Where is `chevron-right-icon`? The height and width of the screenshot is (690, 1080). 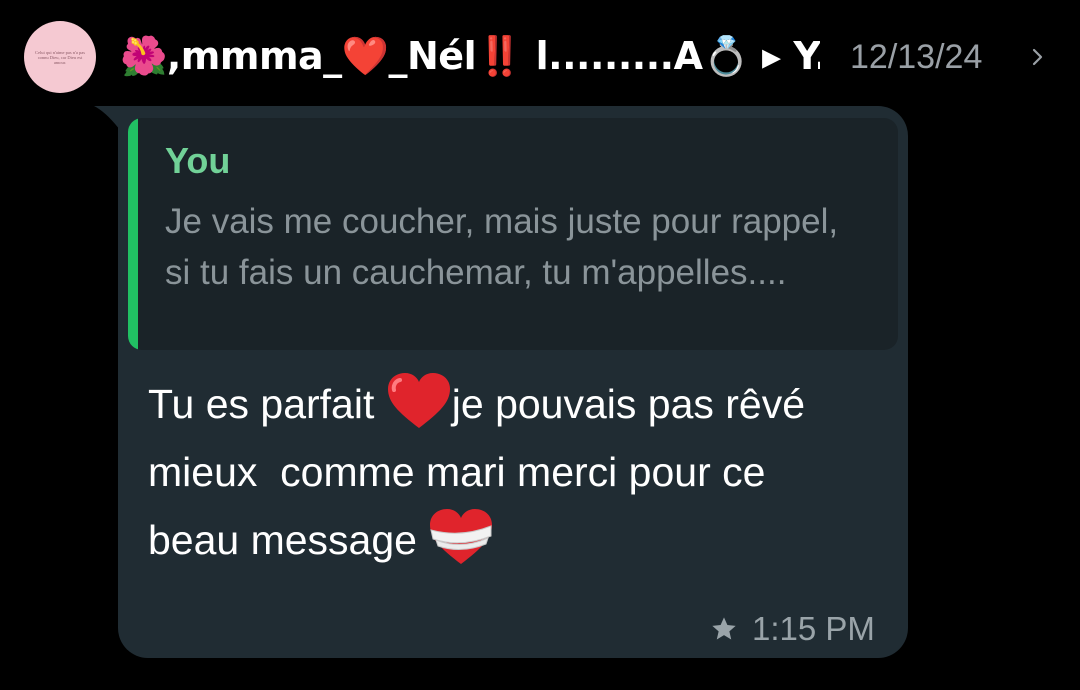
chevron-right-icon is located at coordinates (1038, 57).